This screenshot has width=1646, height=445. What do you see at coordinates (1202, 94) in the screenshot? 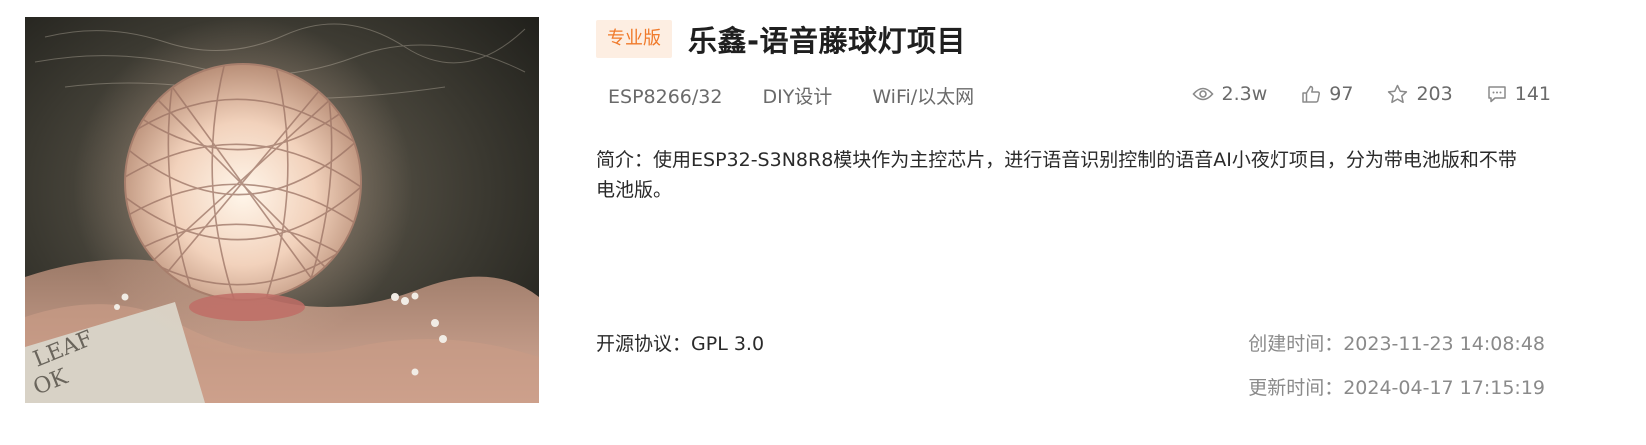
I see `eye-icon` at bounding box center [1202, 94].